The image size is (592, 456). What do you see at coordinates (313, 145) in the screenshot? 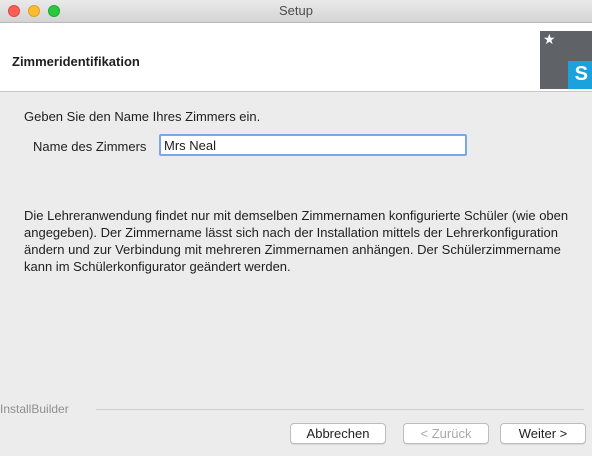
I see `room-name-input` at bounding box center [313, 145].